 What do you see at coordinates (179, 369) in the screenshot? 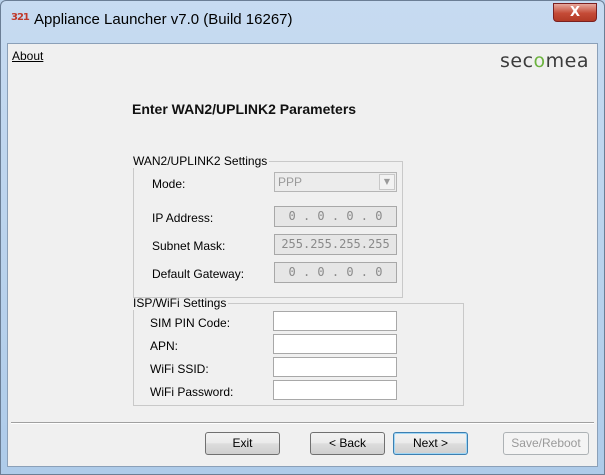
I see `wifi-ssid-label: WiFi SSID:` at bounding box center [179, 369].